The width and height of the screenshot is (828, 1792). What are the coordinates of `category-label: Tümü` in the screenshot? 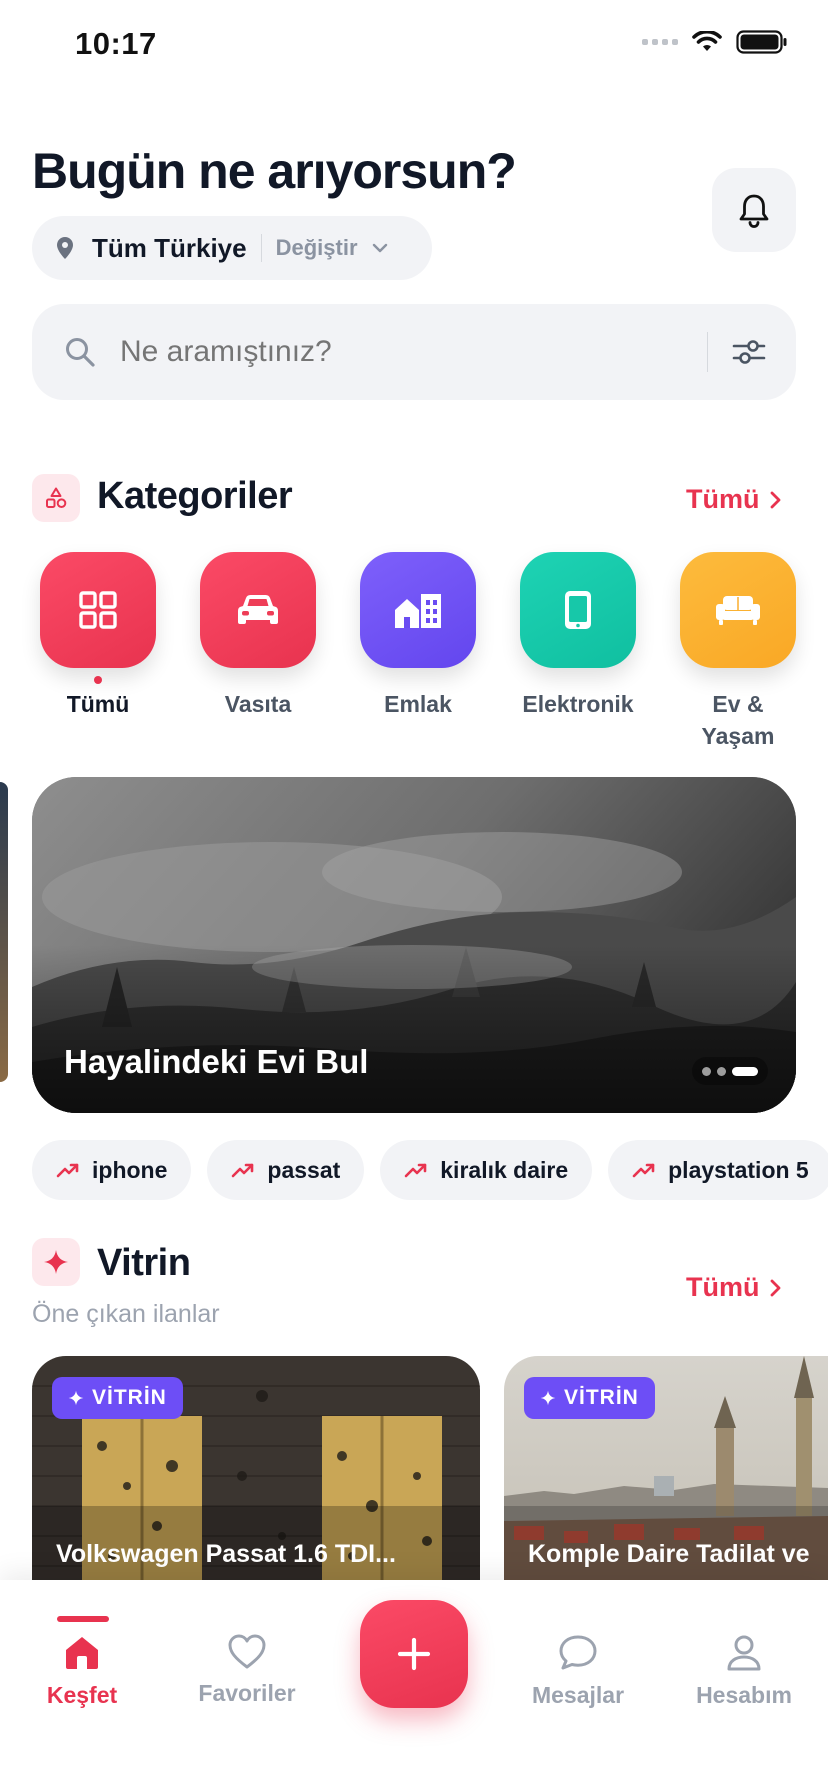 It's located at (98, 704).